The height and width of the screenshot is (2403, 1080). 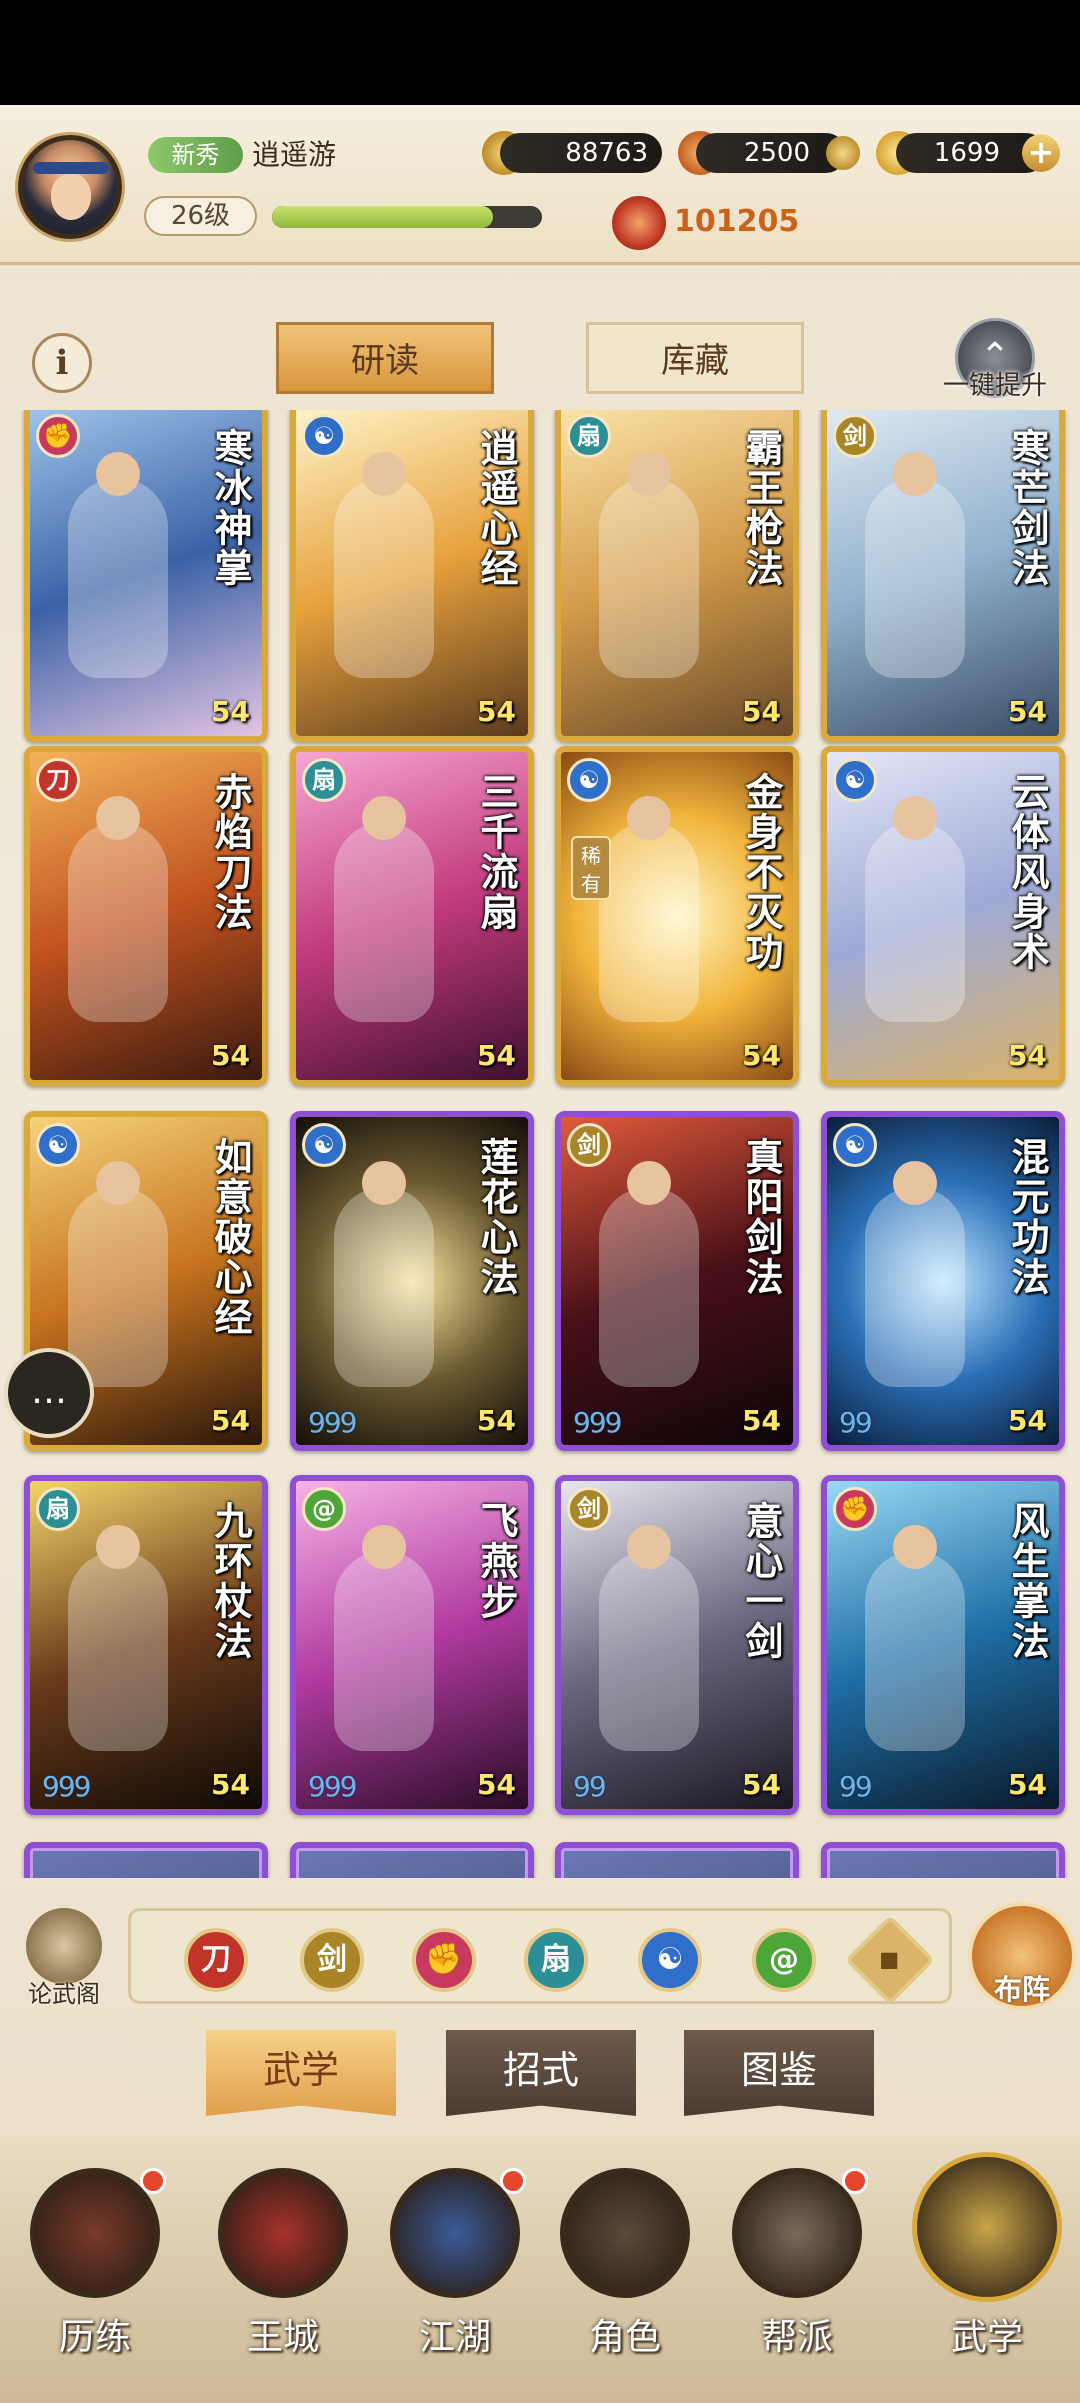 I want to click on skill-title: 莲花心法, so click(x=496, y=1217).